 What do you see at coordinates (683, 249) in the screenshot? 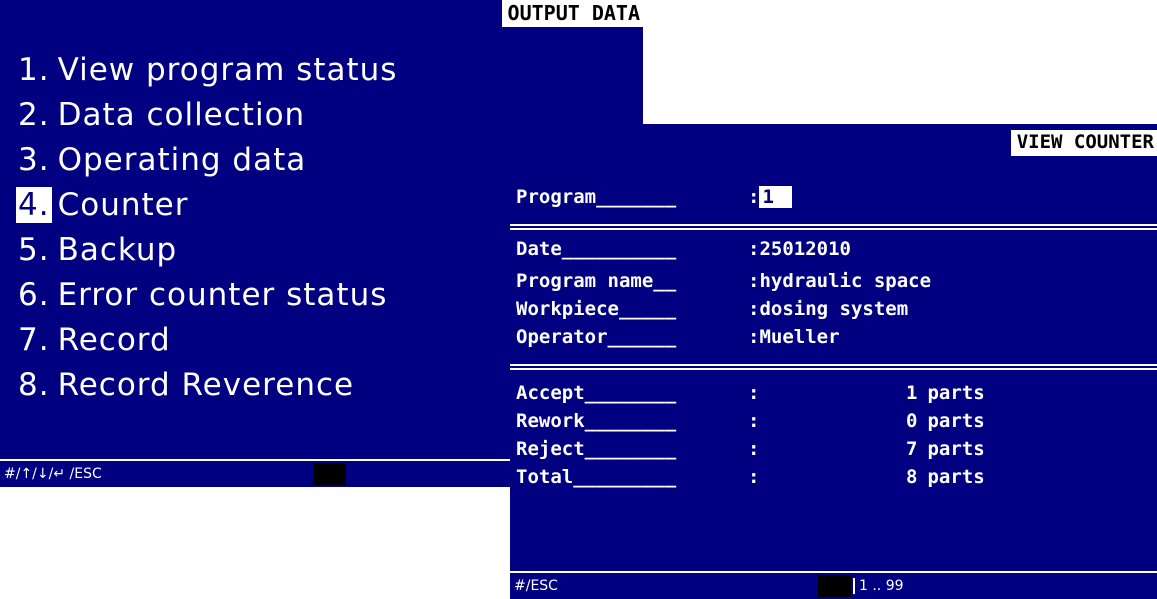
I see `info-row-date: Date__________:25012010` at bounding box center [683, 249].